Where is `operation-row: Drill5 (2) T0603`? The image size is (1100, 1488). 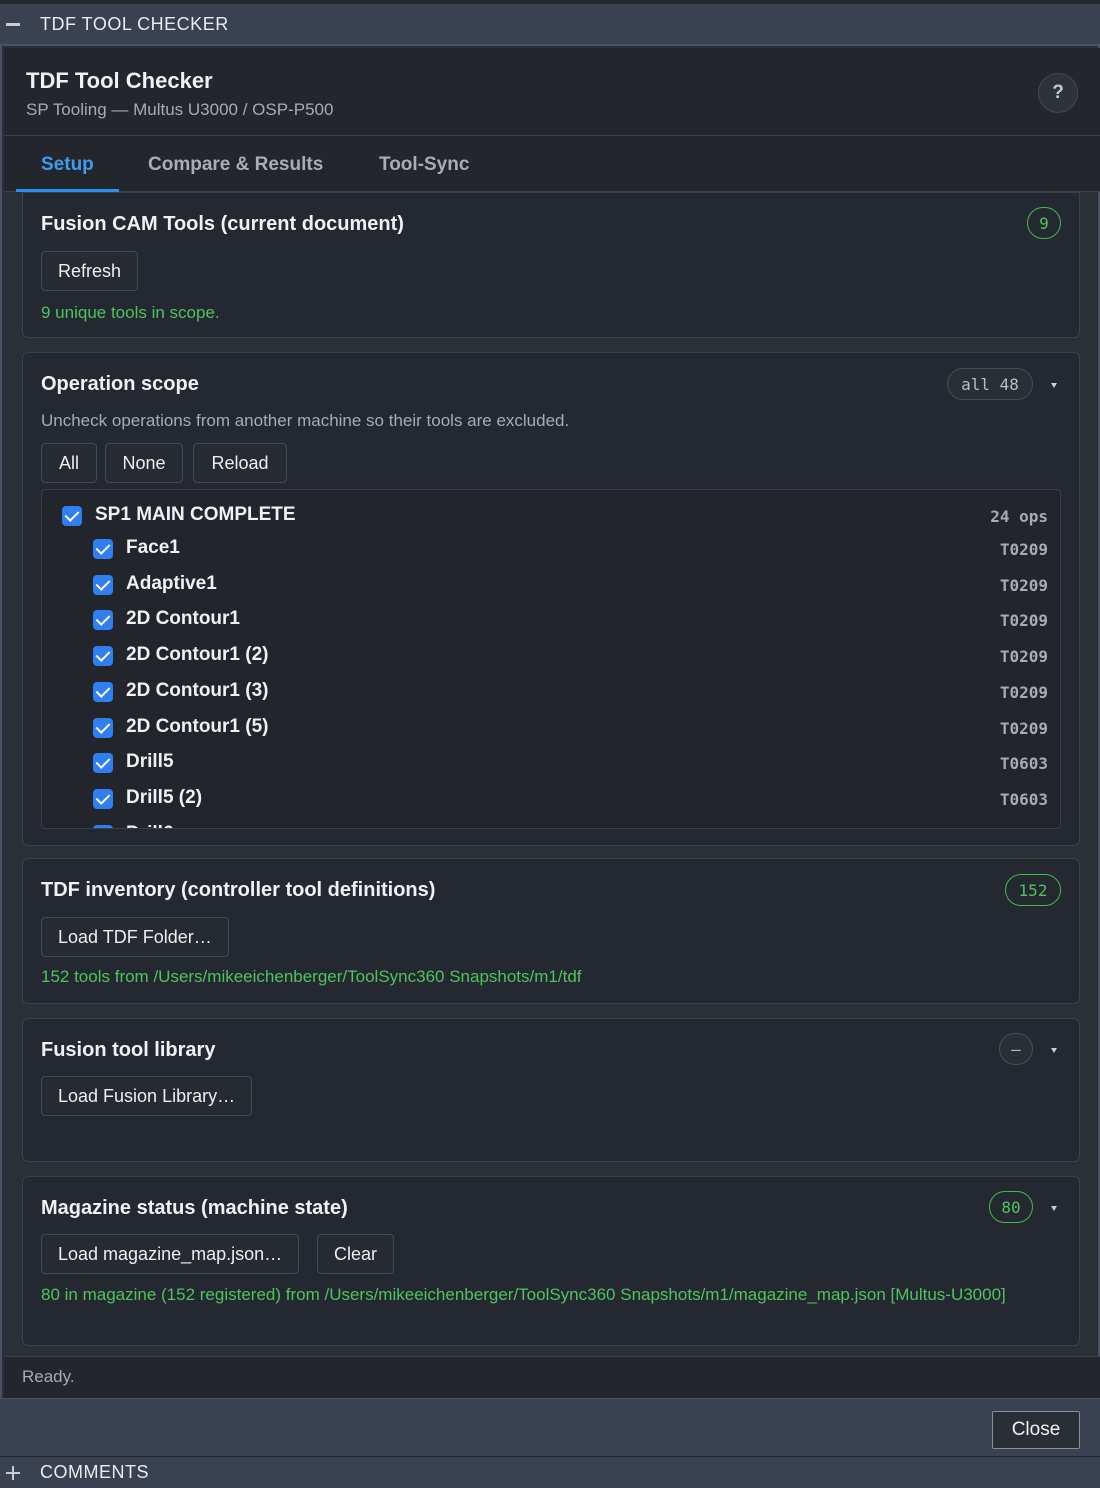
operation-row: Drill5 (2) T0603 is located at coordinates (551, 799).